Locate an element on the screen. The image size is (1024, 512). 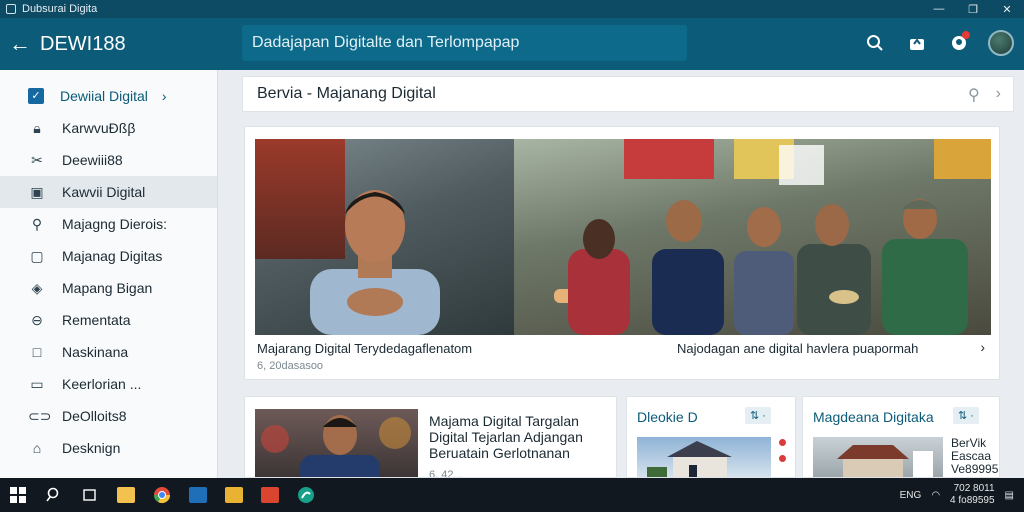
office-icon is located at coordinates (270, 495).